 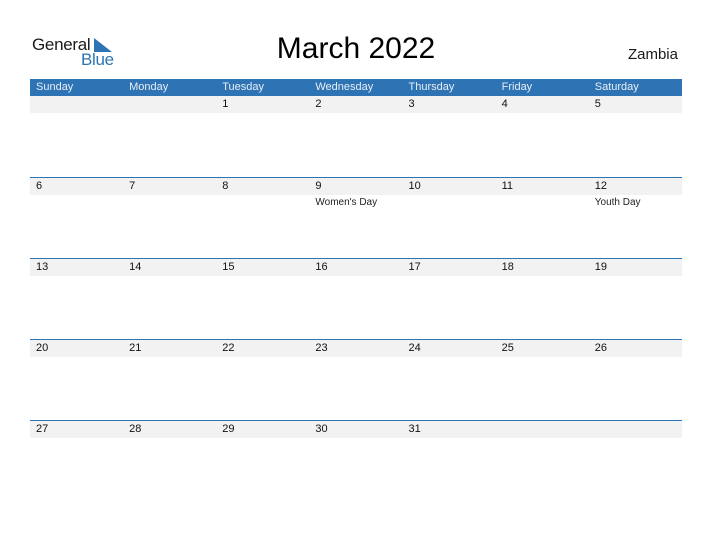 I want to click on weekday-header-thursday: Thursday, so click(x=431, y=87).